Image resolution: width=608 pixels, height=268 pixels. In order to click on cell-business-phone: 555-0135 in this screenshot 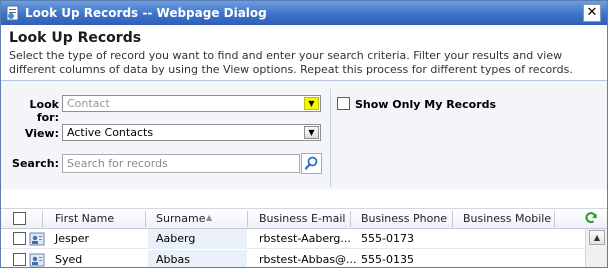, I will do `click(387, 259)`.